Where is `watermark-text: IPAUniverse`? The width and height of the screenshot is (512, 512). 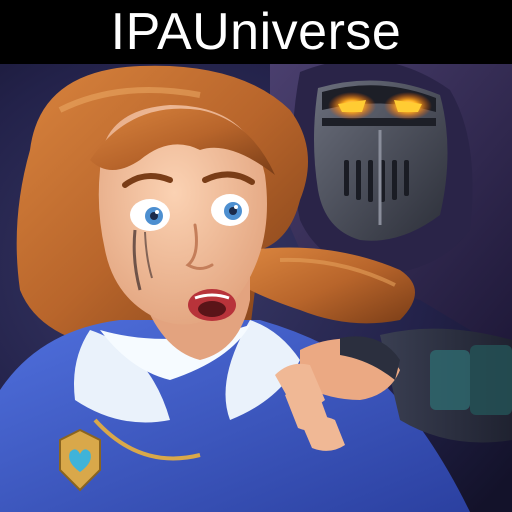
watermark-text: IPAUniverse is located at coordinates (256, 32).